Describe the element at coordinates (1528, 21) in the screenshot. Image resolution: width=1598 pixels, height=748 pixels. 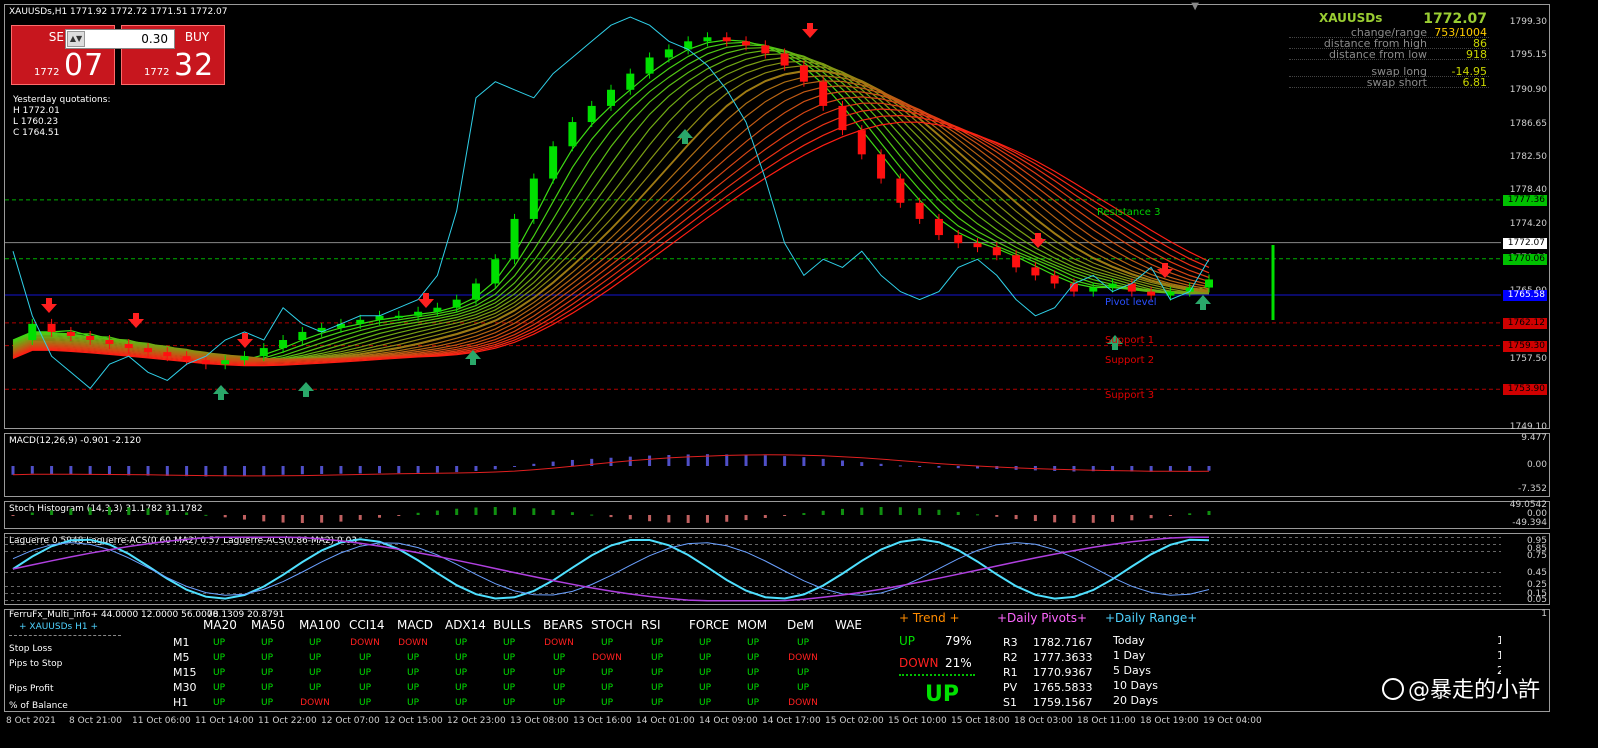
I see `price-tick: 1799.30` at that location.